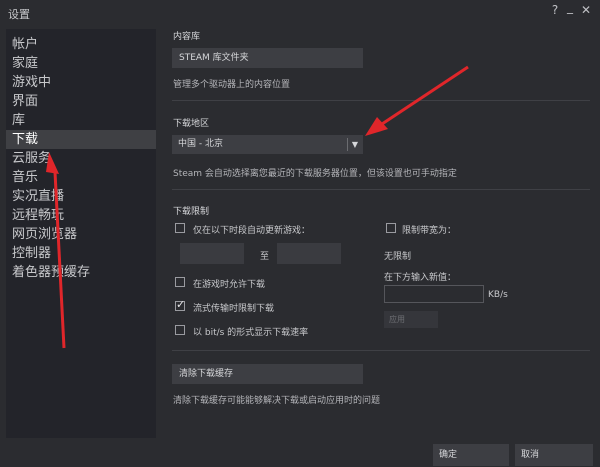 Image resolution: width=600 pixels, height=467 pixels. Describe the element at coordinates (391, 228) in the screenshot. I see `bandwidth-limit-checkbox` at that location.